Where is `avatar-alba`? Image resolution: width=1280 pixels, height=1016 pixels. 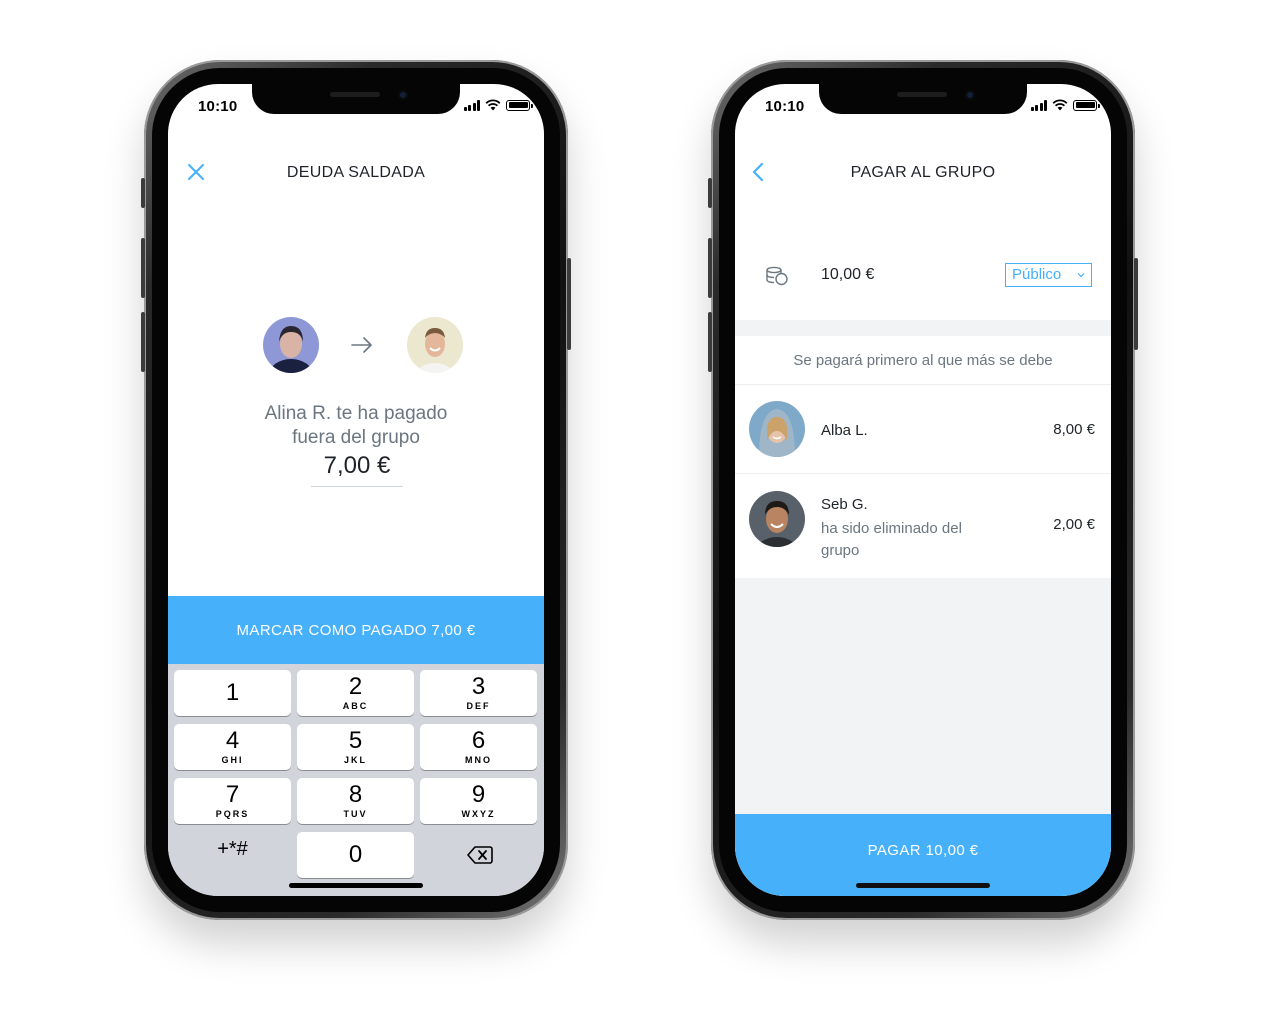
avatar-alba is located at coordinates (777, 429).